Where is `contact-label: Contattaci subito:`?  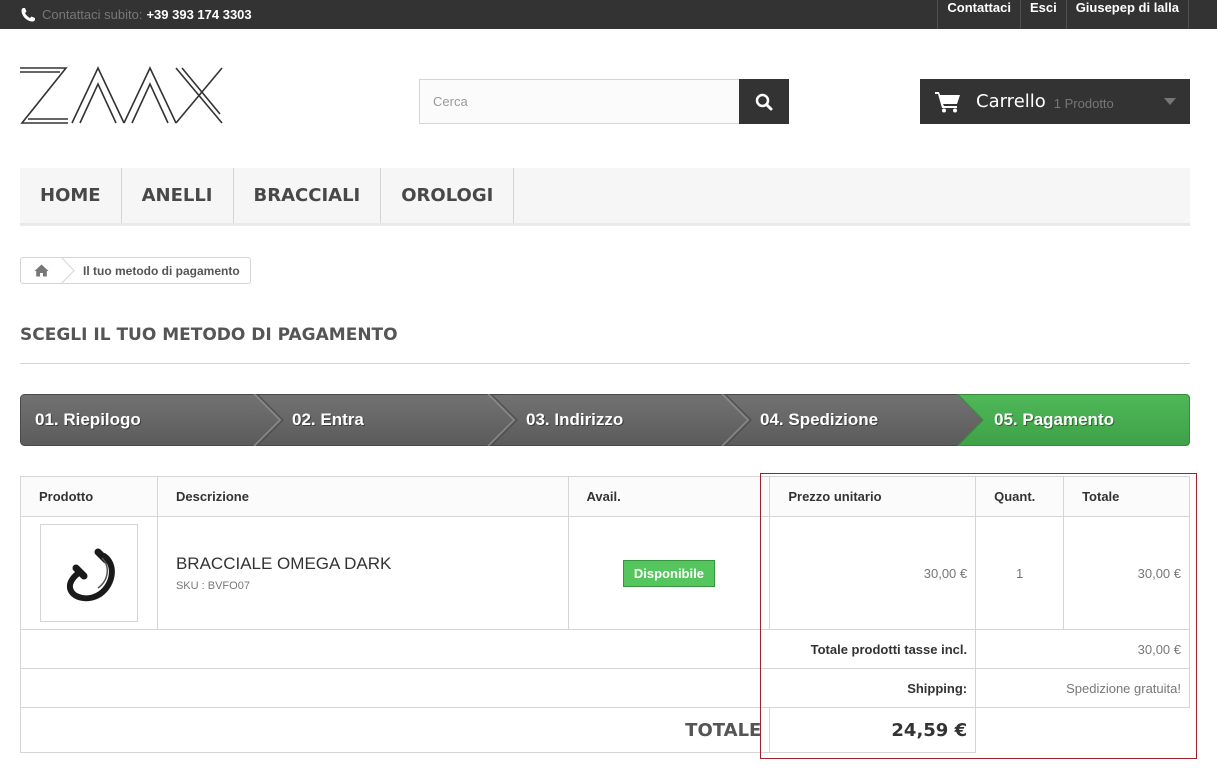
contact-label: Contattaci subito: is located at coordinates (92, 14).